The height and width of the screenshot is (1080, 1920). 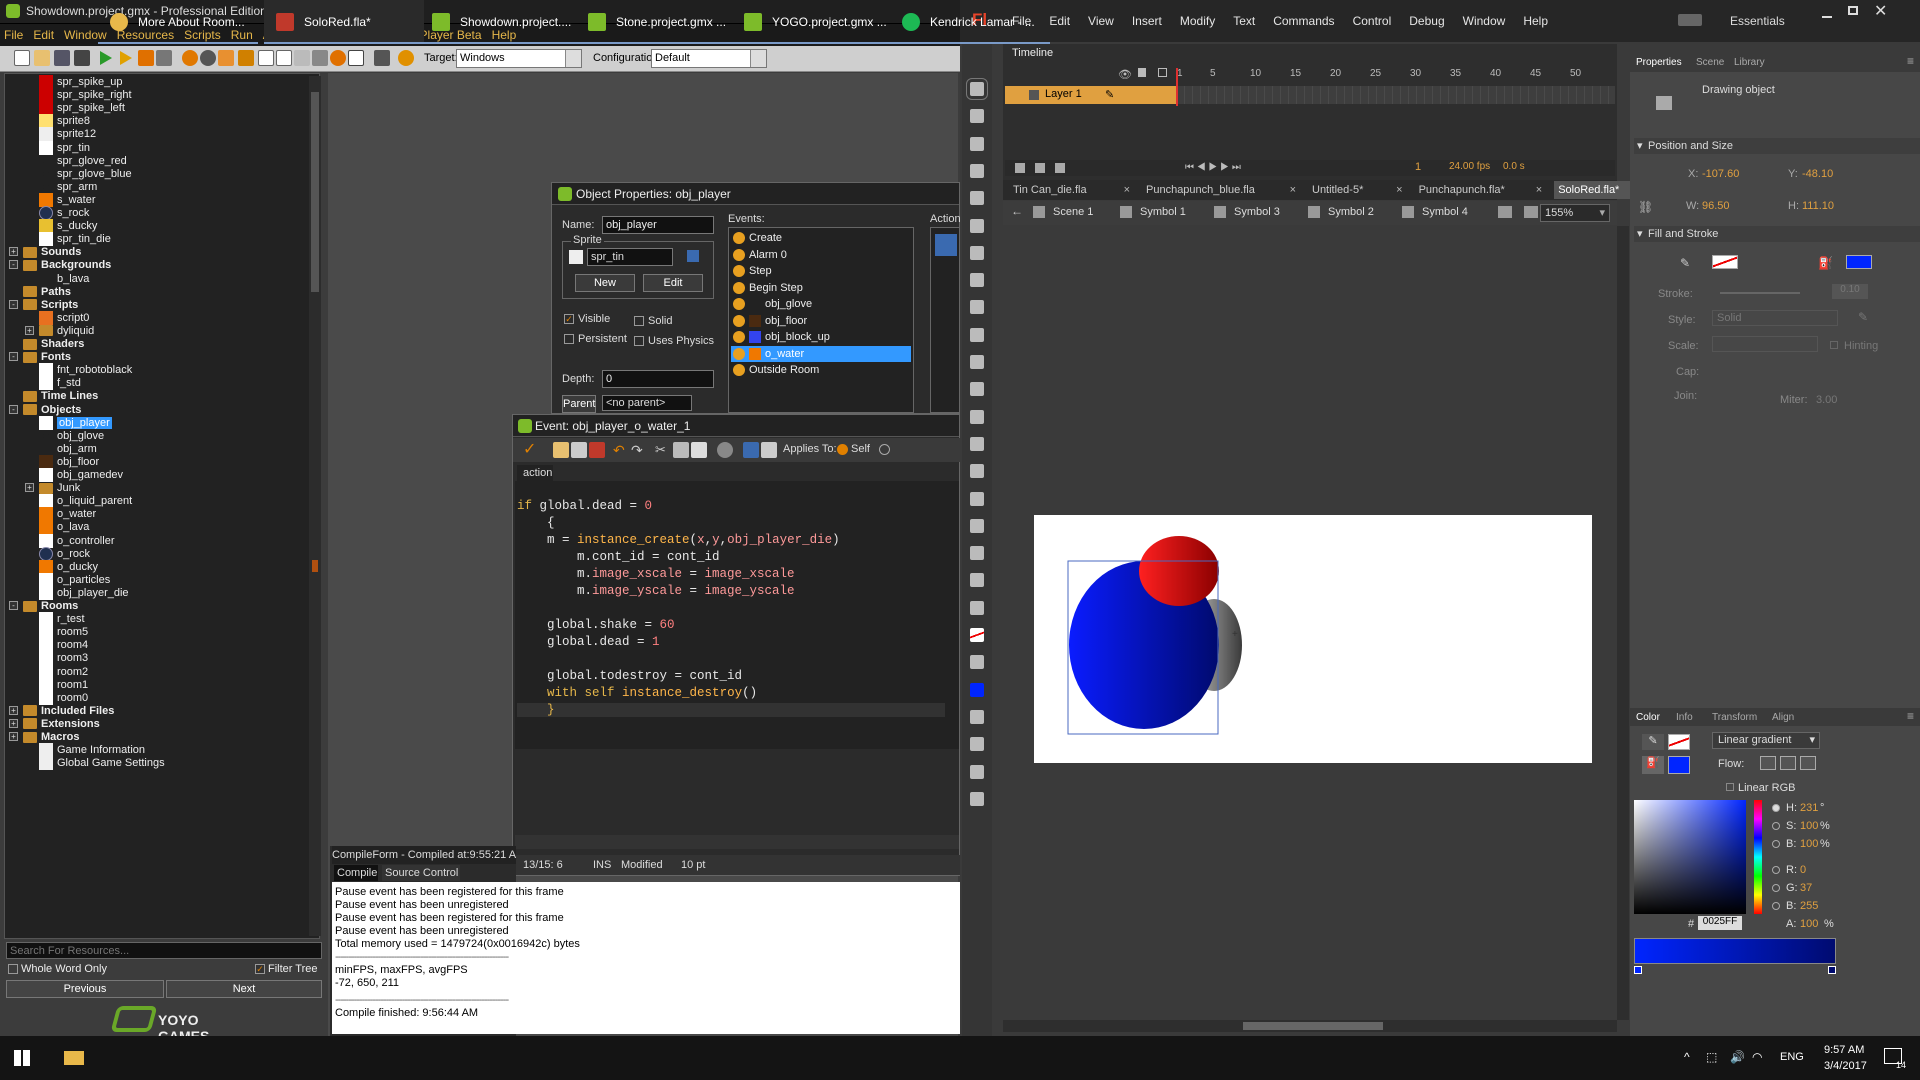 What do you see at coordinates (1091, 95) in the screenshot?
I see `layer-row: Layer 1 ✎` at bounding box center [1091, 95].